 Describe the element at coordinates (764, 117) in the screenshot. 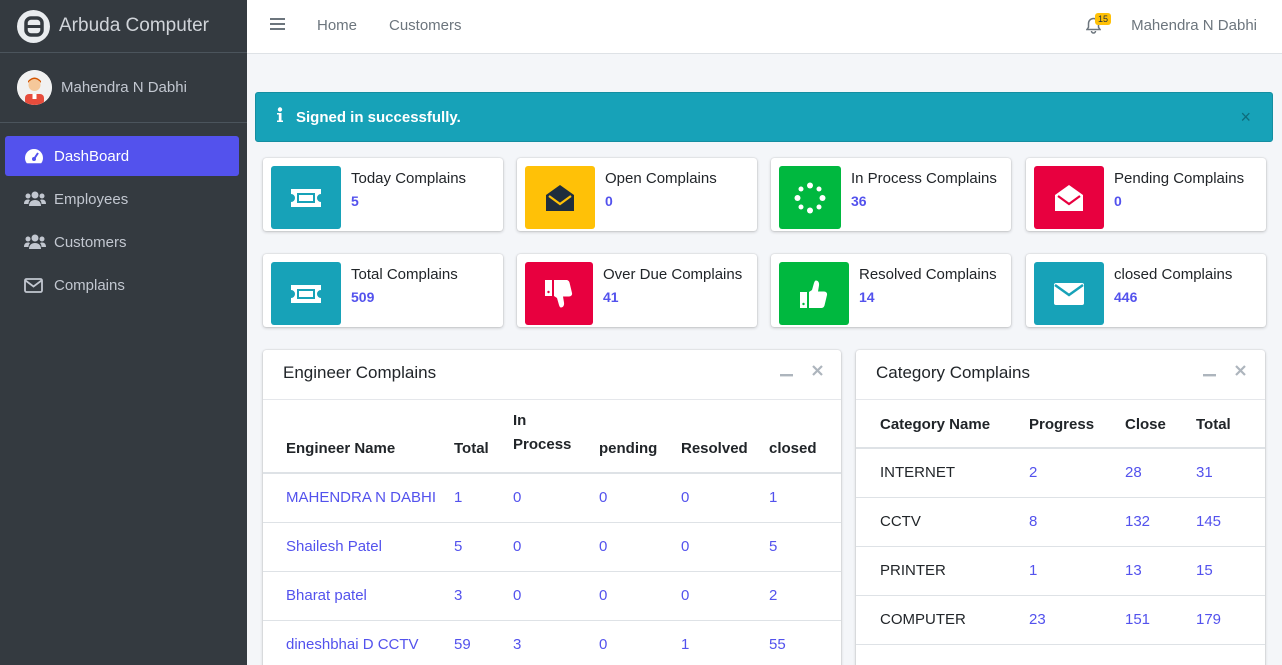

I see `success-alert: Signed in successfully. ×` at that location.